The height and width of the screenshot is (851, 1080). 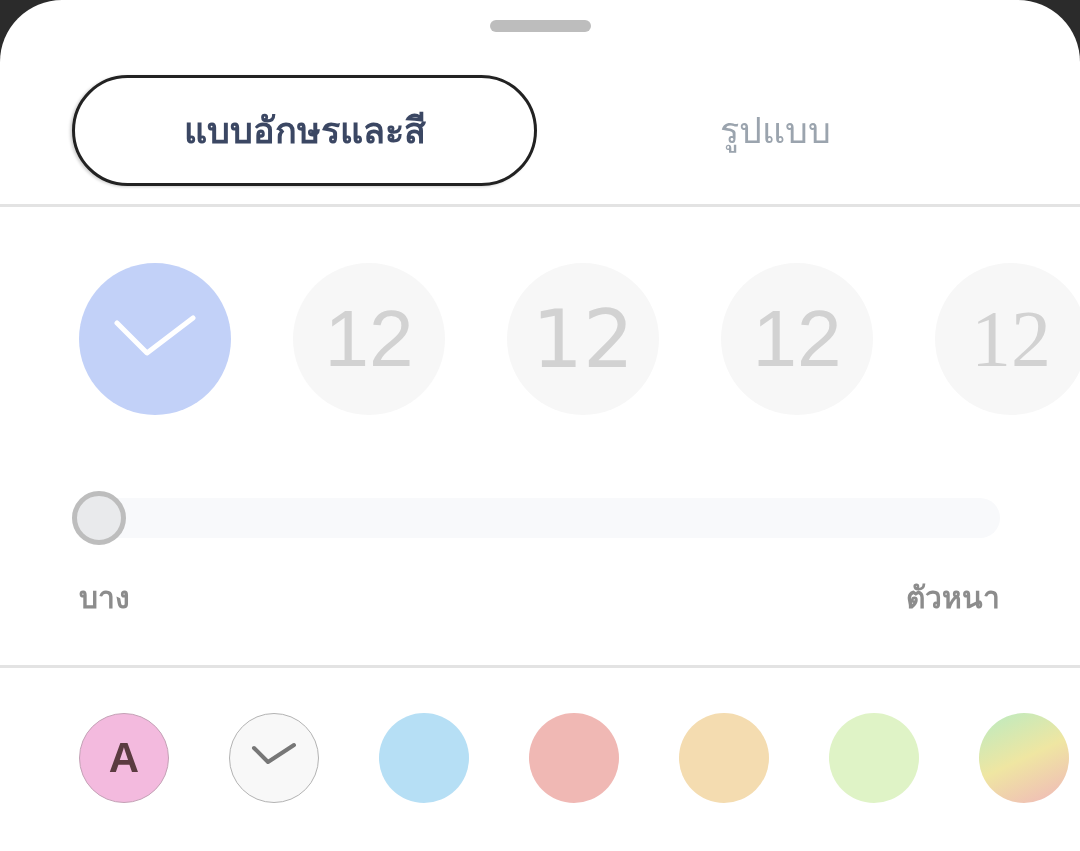 What do you see at coordinates (540, 26) in the screenshot?
I see `drag-handle` at bounding box center [540, 26].